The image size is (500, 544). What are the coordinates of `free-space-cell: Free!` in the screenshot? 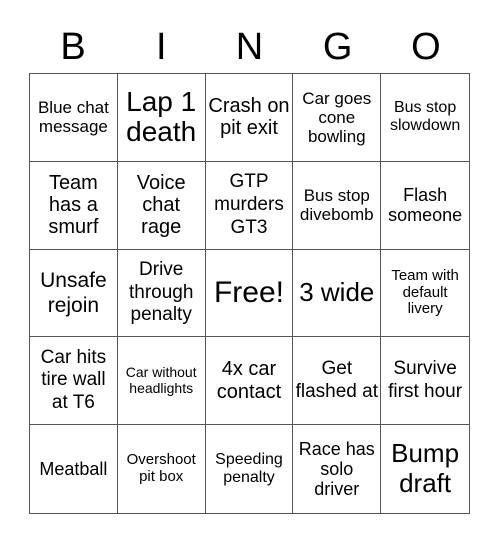 It's located at (249, 293).